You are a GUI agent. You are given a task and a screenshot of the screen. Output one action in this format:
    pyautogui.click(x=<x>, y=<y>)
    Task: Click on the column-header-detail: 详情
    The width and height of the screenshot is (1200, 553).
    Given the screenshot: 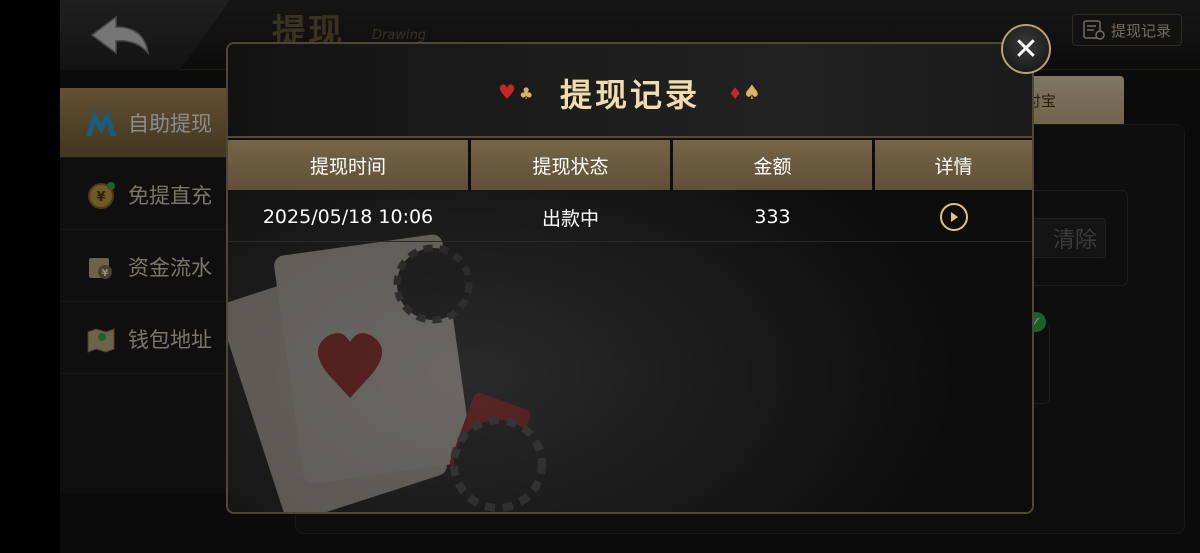 What is the action you would take?
    pyautogui.click(x=953, y=165)
    